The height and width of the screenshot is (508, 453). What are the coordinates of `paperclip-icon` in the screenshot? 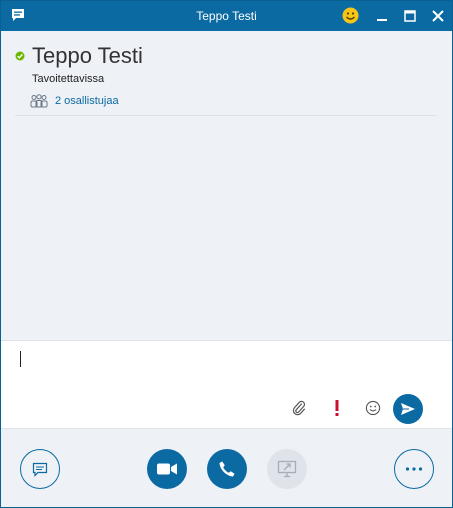 It's located at (299, 408).